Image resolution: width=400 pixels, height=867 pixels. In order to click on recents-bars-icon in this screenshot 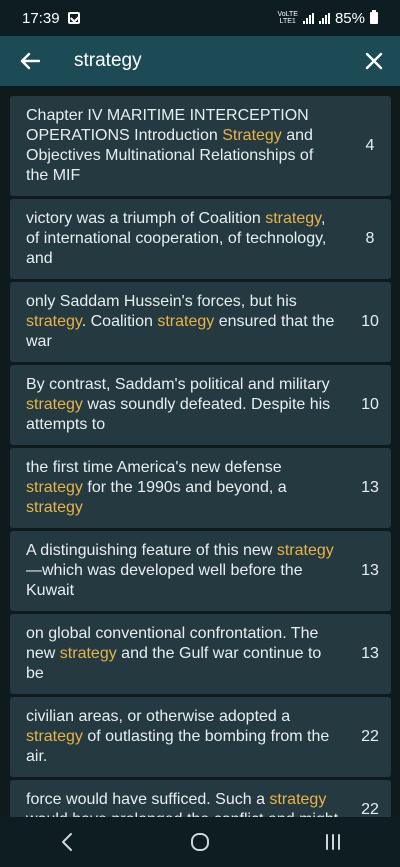, I will do `click(333, 842)`.